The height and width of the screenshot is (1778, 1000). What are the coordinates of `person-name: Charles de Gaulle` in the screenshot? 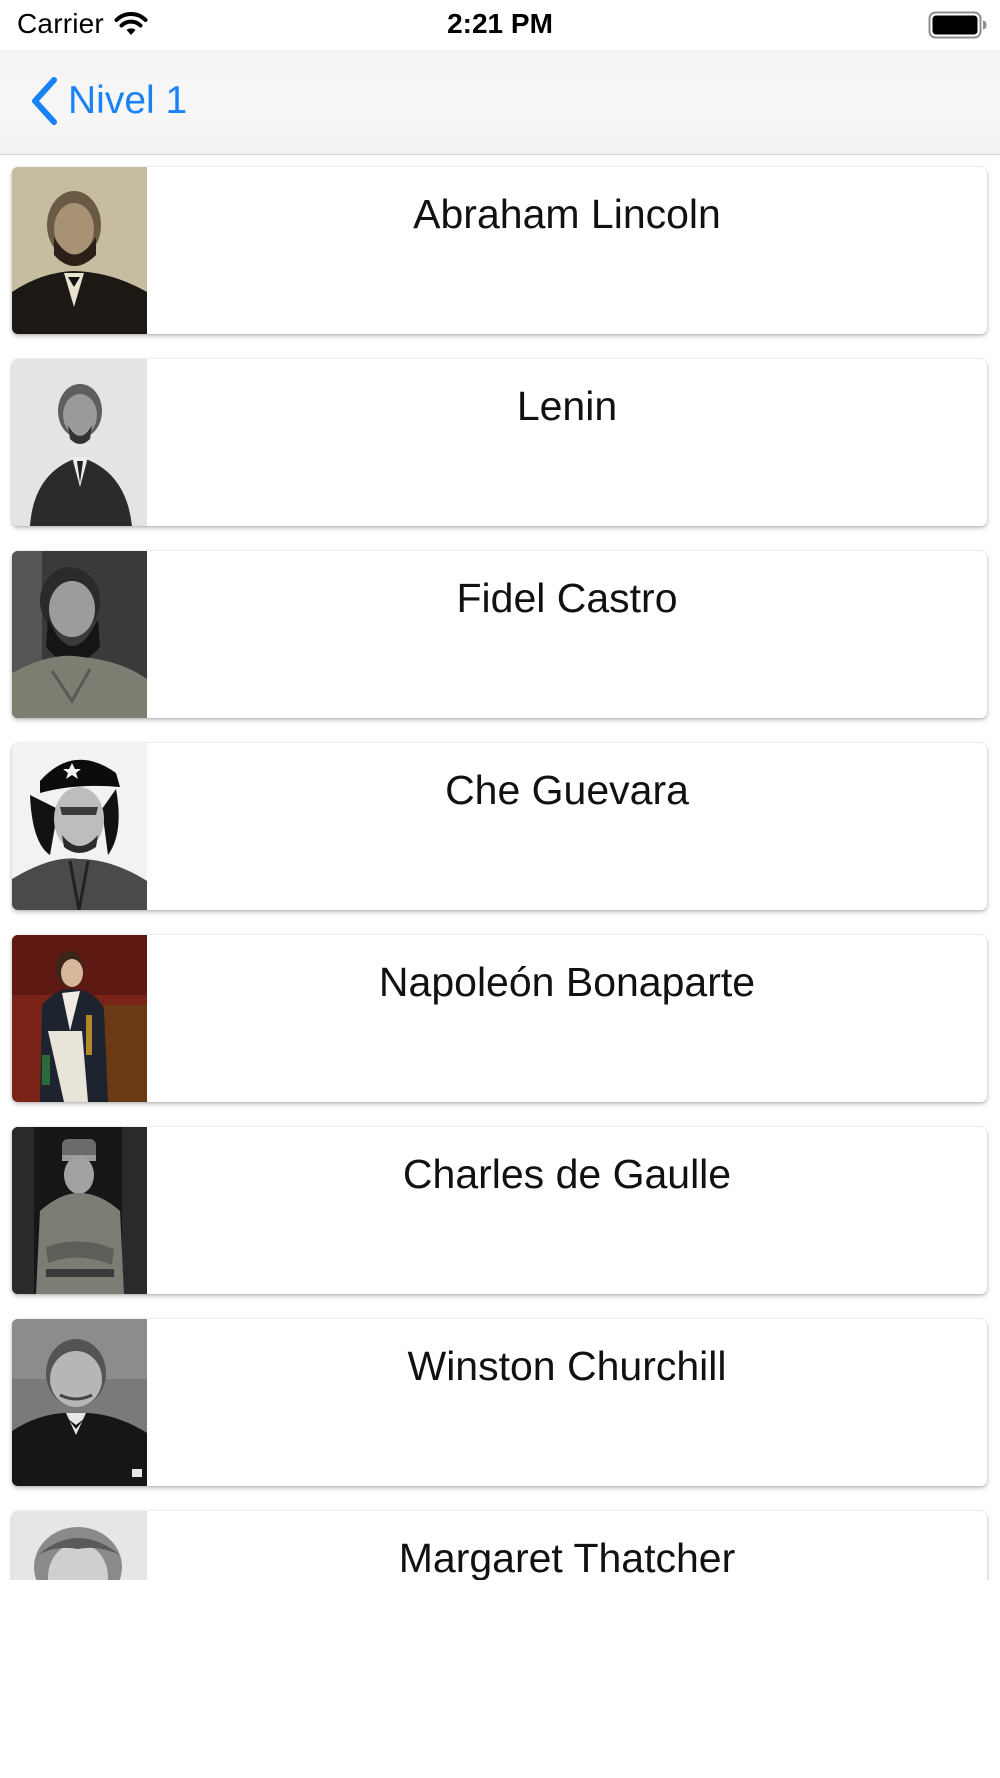 It's located at (567, 1174).